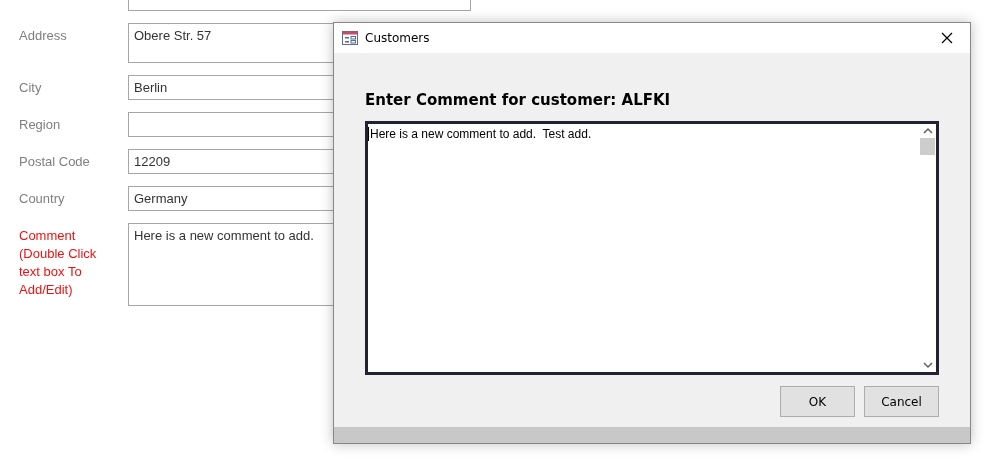 The image size is (1005, 464). What do you see at coordinates (398, 38) in the screenshot?
I see `window-title: Customers` at bounding box center [398, 38].